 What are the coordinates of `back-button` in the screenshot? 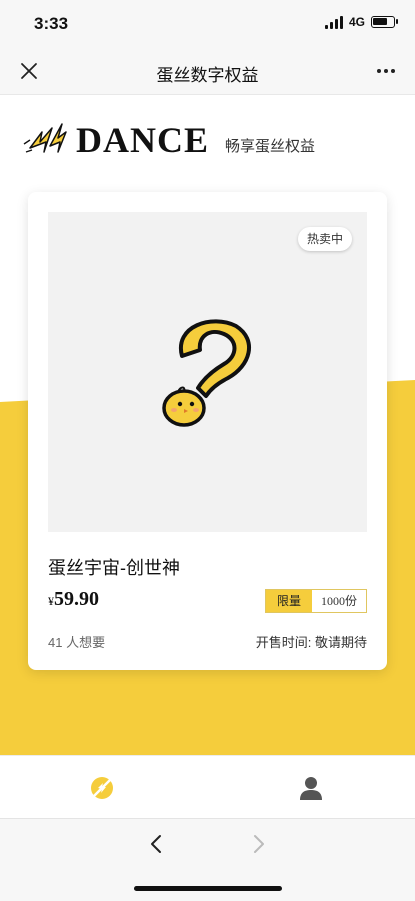 It's located at (157, 844).